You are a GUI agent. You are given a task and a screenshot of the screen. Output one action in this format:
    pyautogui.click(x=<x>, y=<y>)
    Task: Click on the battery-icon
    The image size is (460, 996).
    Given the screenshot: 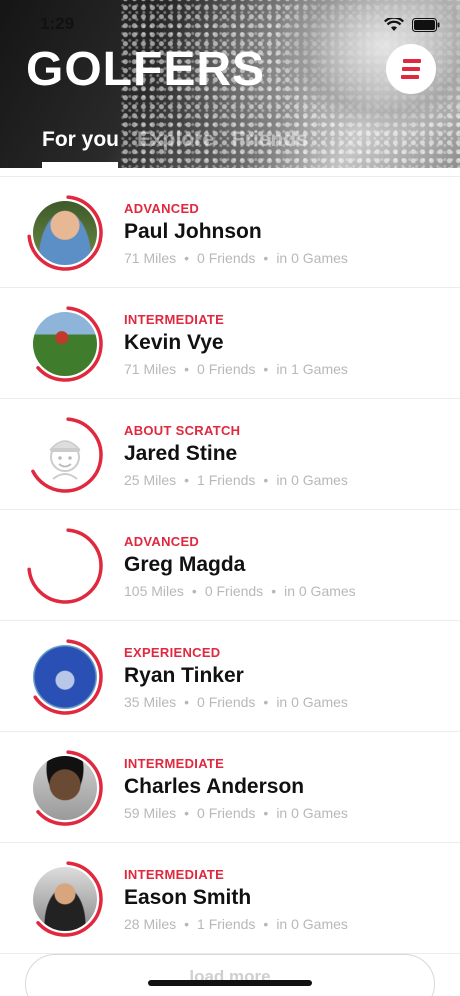 What is the action you would take?
    pyautogui.click(x=426, y=25)
    